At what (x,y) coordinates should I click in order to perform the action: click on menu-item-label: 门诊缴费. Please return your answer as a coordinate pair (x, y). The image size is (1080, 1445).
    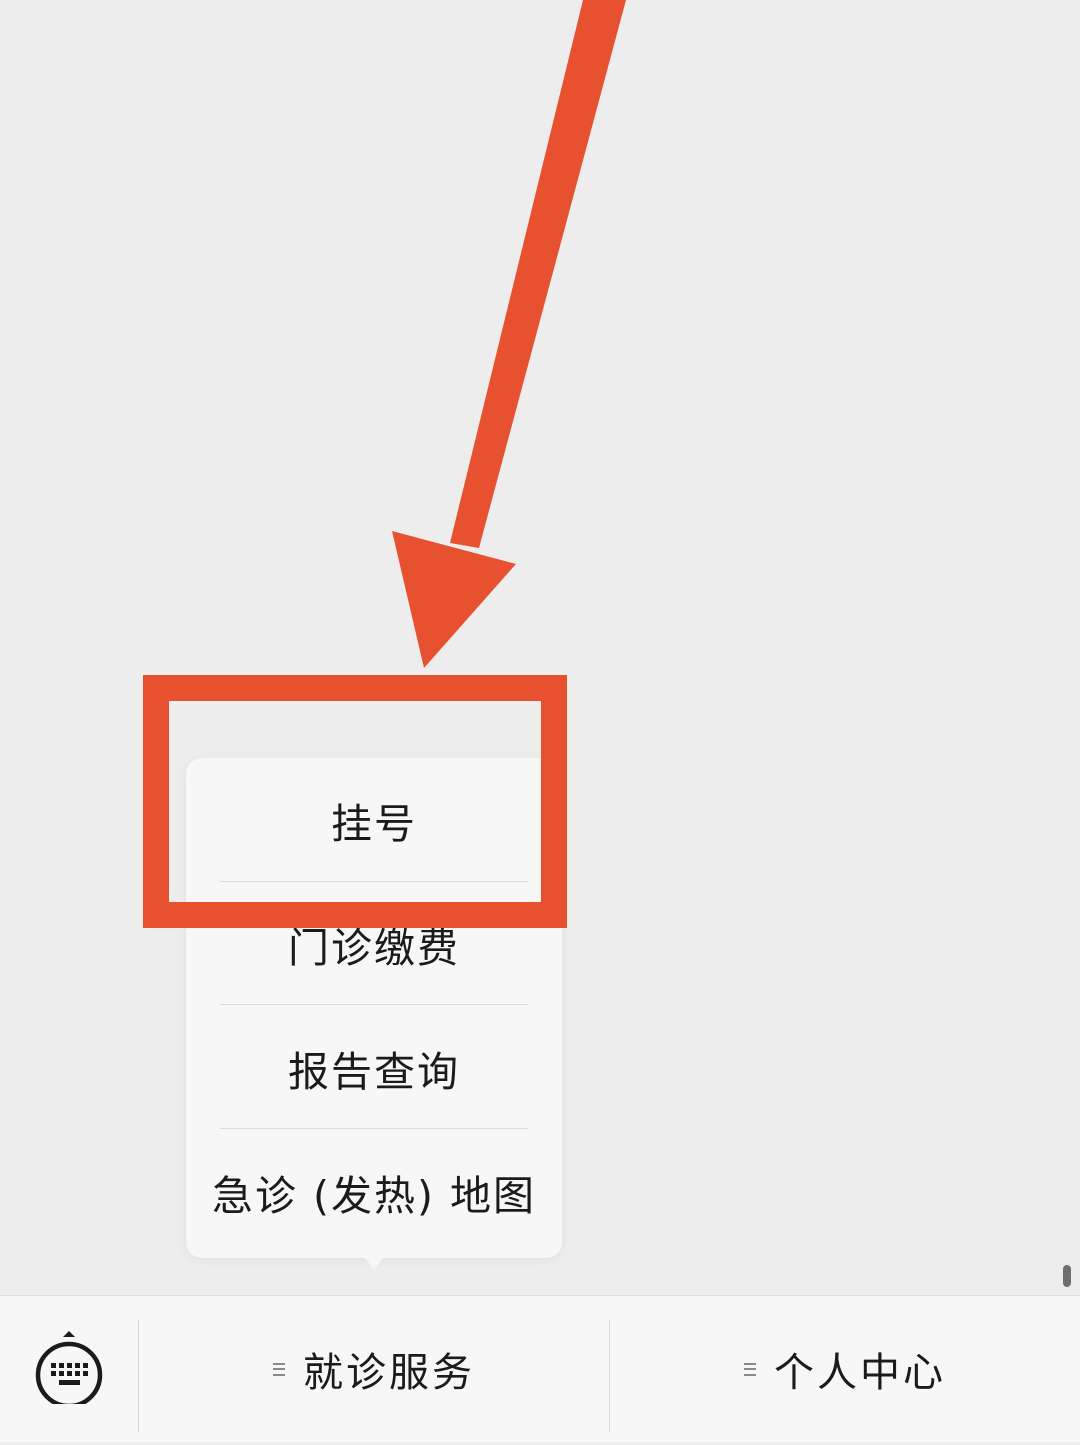
    Looking at the image, I should click on (374, 948).